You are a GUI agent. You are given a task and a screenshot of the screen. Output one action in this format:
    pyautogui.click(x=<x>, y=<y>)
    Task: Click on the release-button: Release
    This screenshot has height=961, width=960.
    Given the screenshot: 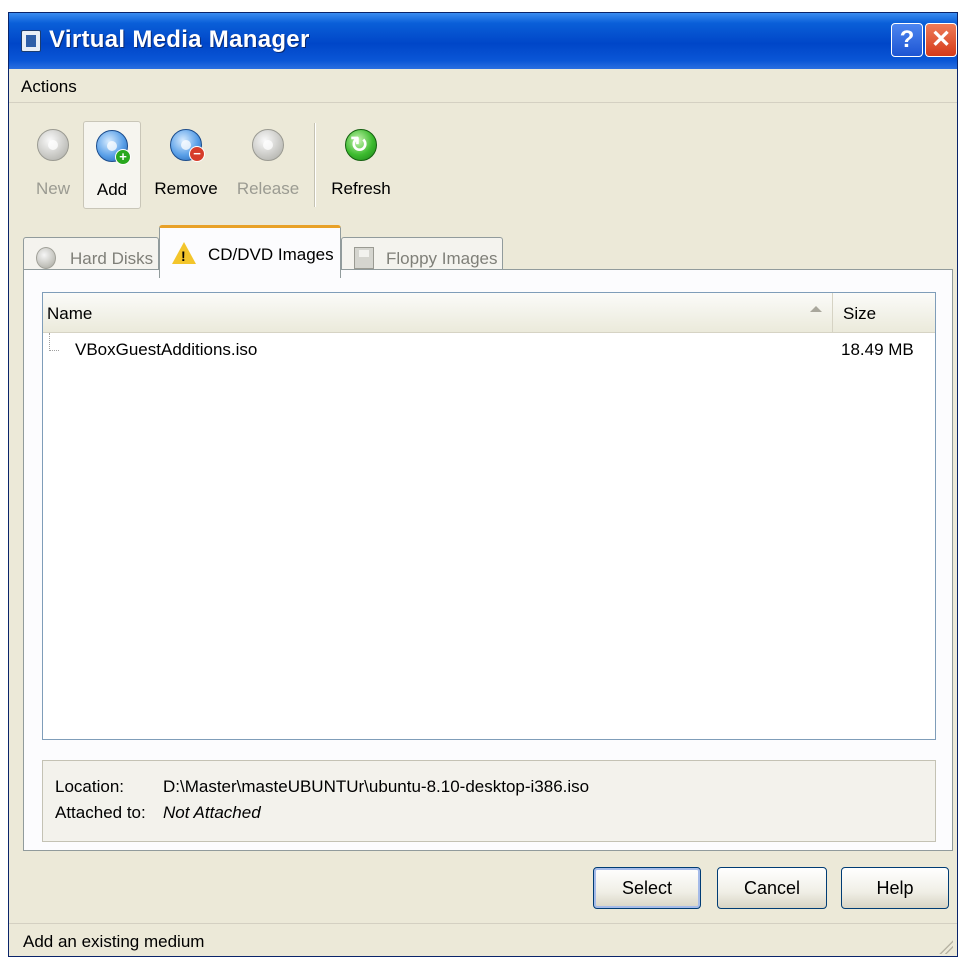 What is the action you would take?
    pyautogui.click(x=268, y=165)
    